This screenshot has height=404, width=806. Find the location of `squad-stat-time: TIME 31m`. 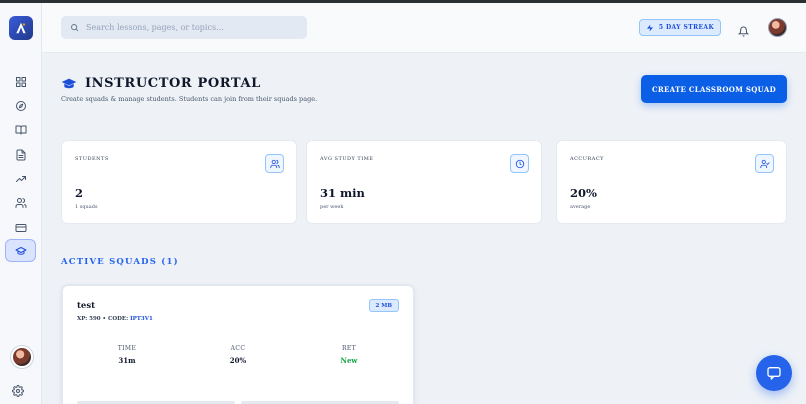

squad-stat-time: TIME 31m is located at coordinates (127, 355).